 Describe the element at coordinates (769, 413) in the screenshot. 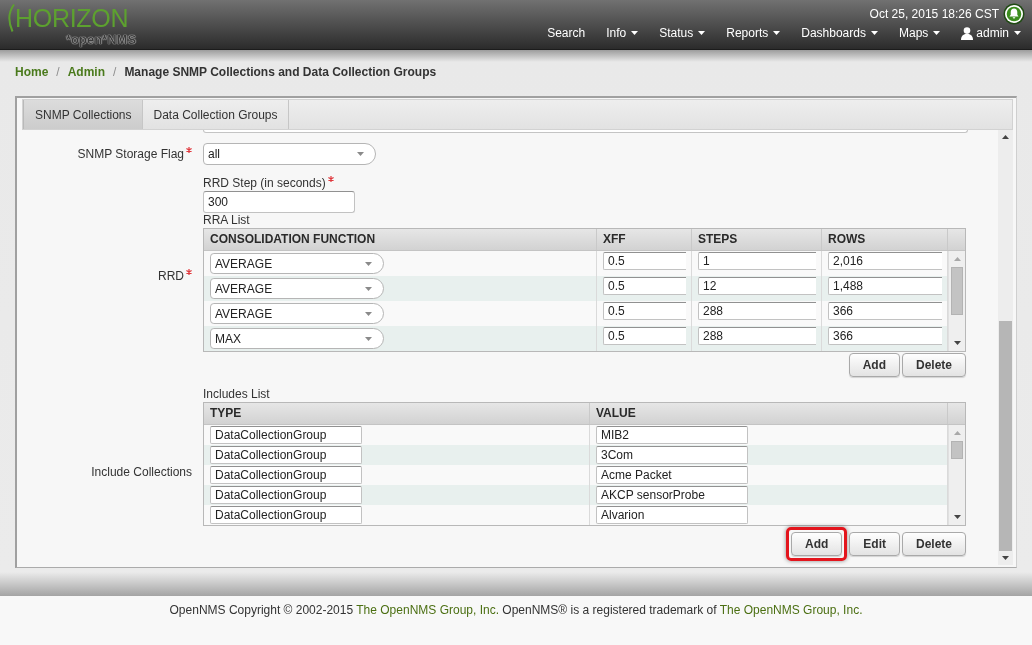

I see `column-header: VALUE` at that location.